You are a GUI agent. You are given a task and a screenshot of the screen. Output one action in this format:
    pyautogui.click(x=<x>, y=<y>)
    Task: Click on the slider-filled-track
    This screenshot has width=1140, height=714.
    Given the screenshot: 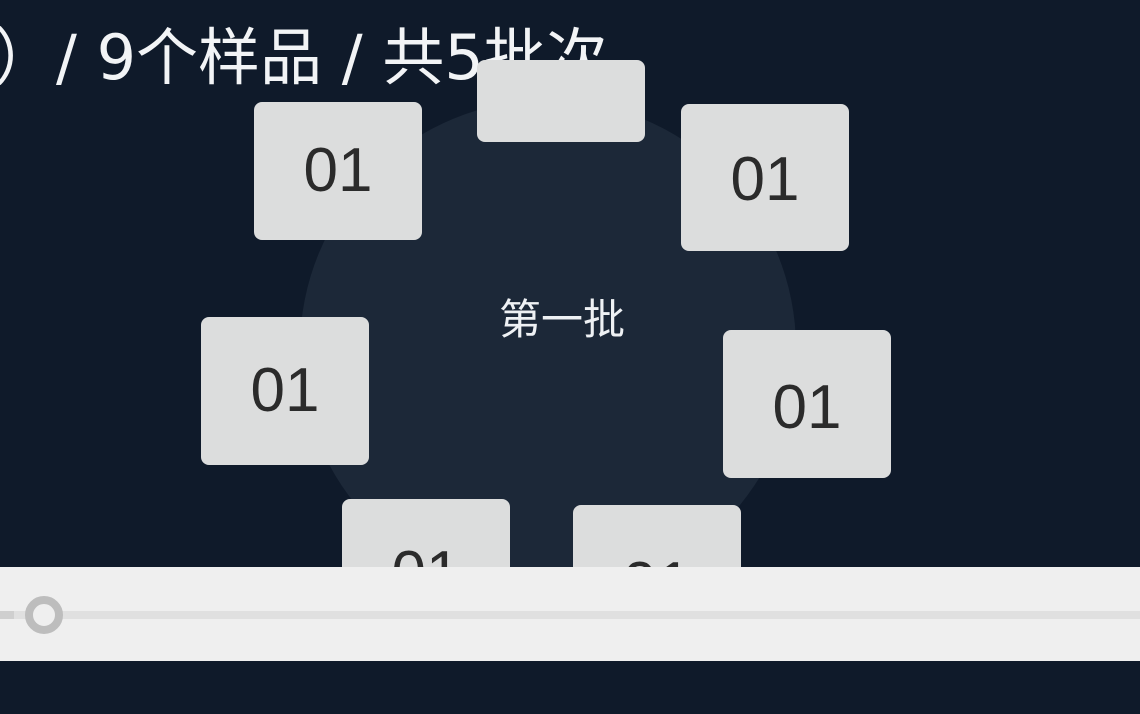 What is the action you would take?
    pyautogui.click(x=7, y=615)
    